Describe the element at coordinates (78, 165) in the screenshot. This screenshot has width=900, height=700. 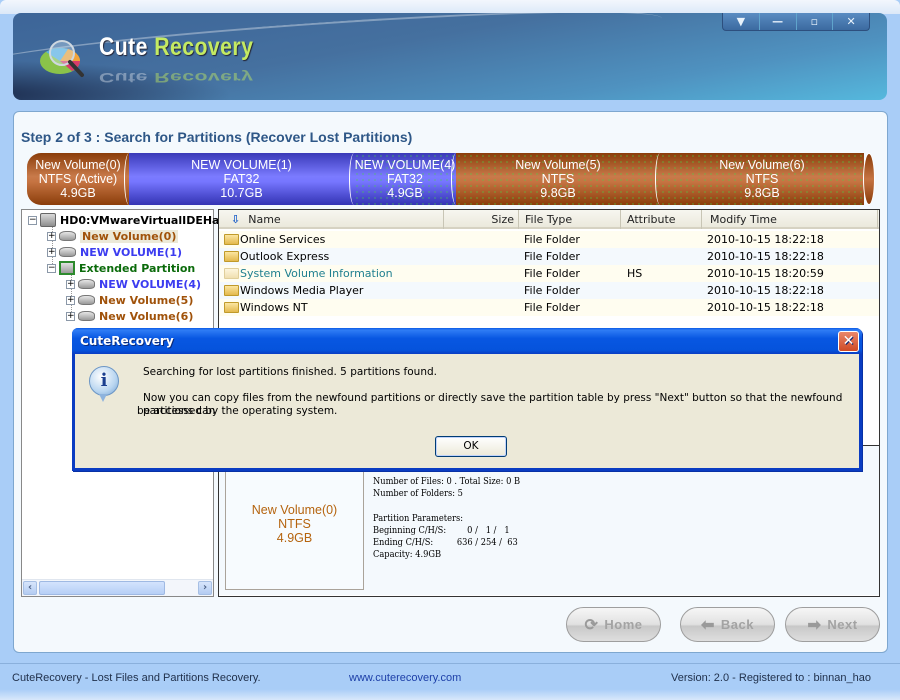
I see `partition-name: New Volume(0)` at that location.